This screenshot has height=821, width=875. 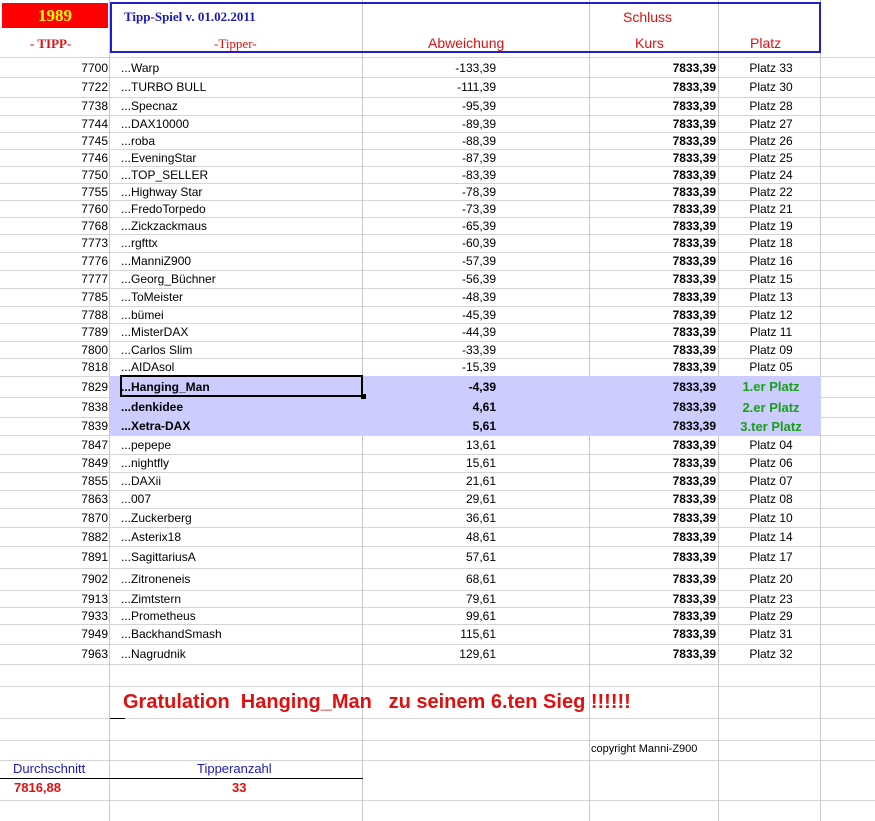 What do you see at coordinates (55, 15) in the screenshot?
I see `year-cell: 1989` at bounding box center [55, 15].